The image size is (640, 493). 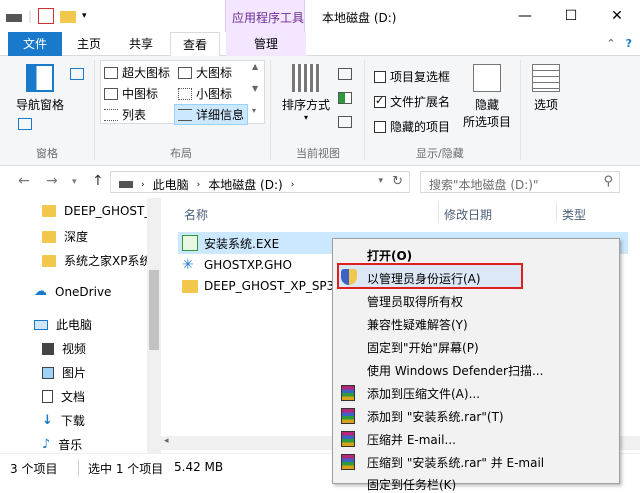 I want to click on list-item: ✳ GHOSTXP.GHO, so click(x=237, y=265).